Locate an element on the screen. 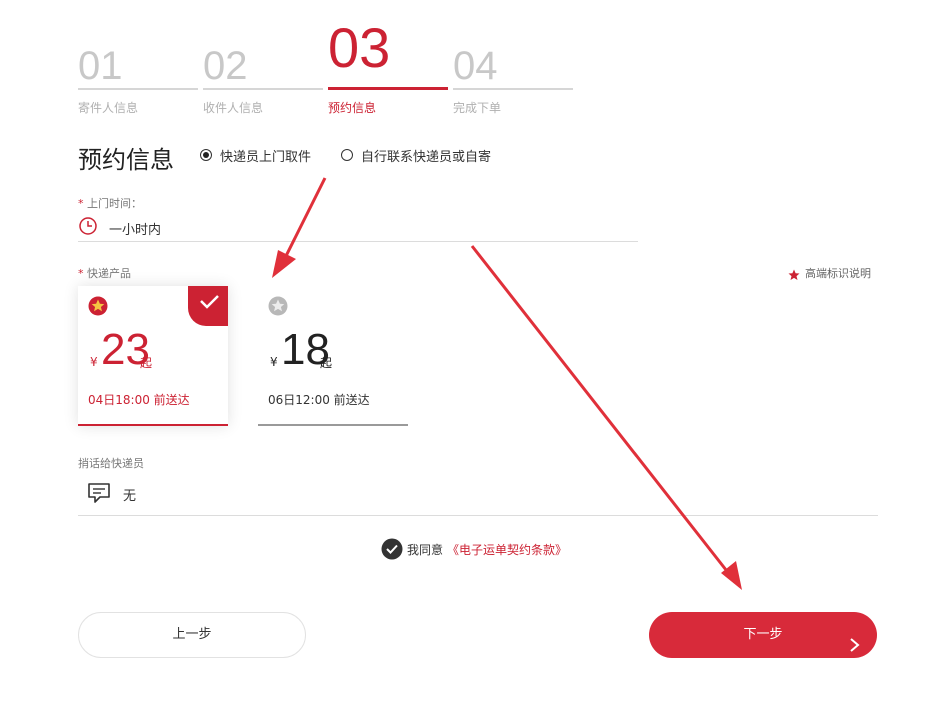  step-4-label: 完成下单 is located at coordinates (477, 108).